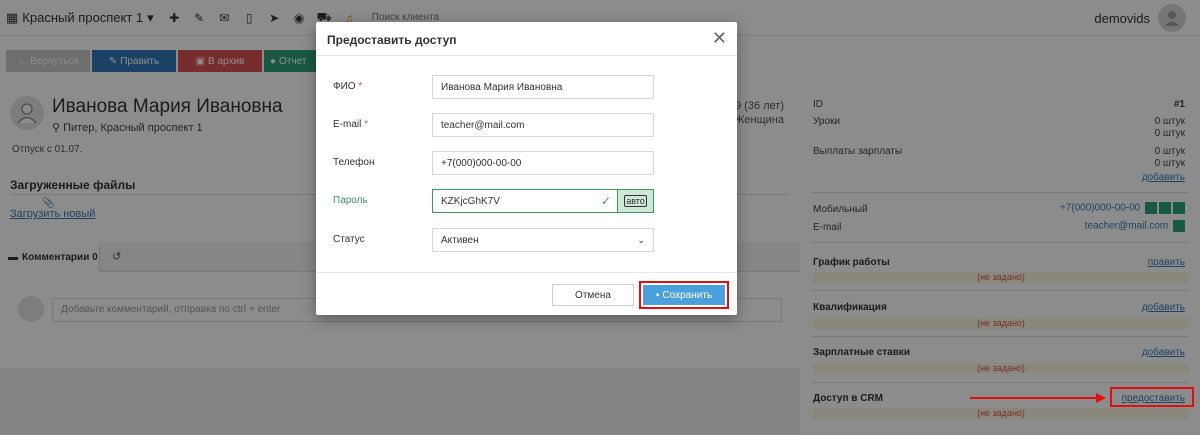 The width and height of the screenshot is (1200, 435). What do you see at coordinates (350, 200) in the screenshot?
I see `password-label: Пароль` at bounding box center [350, 200].